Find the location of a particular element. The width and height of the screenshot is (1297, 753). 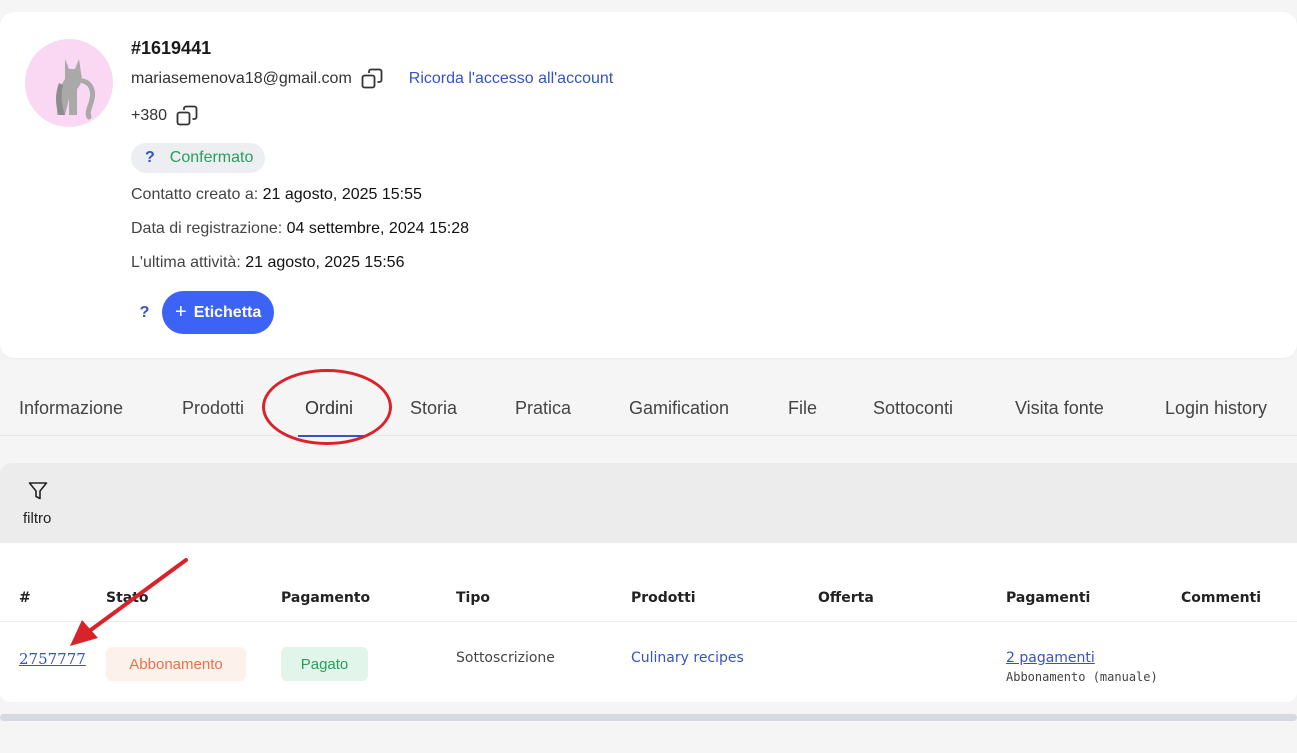

tab-sottoconti: Sottoconti is located at coordinates (913, 408).